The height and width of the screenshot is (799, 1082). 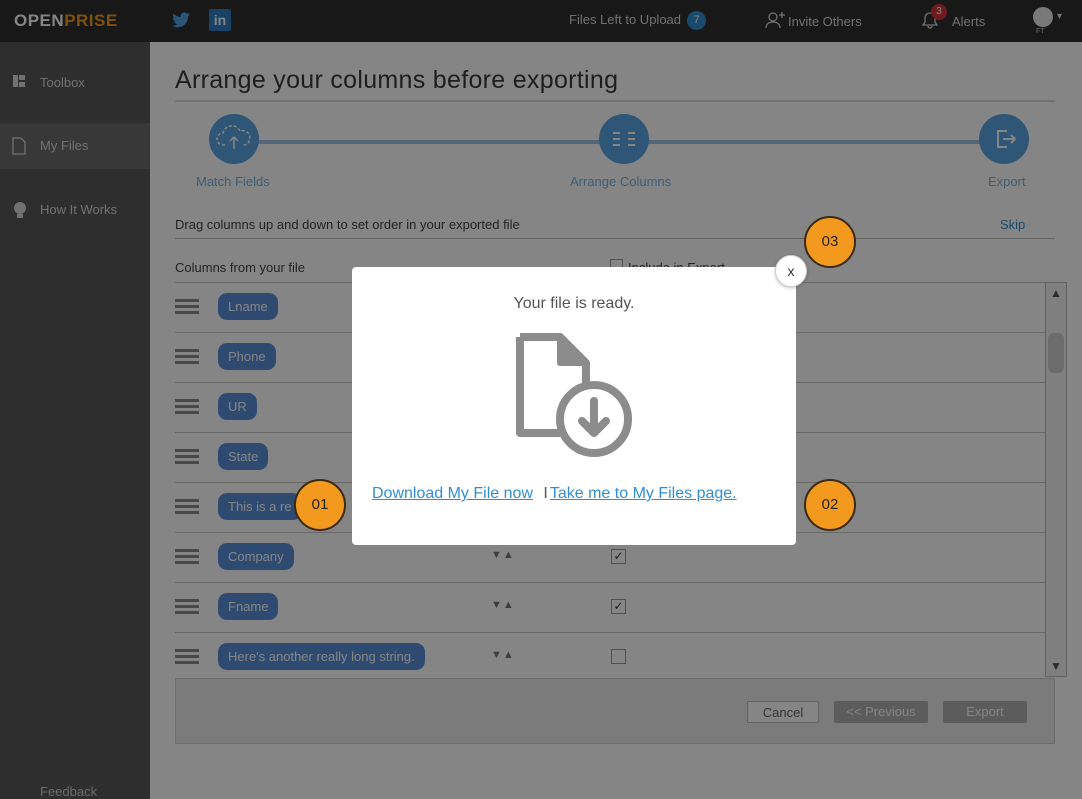 I want to click on callout-badge: 02, so click(x=830, y=505).